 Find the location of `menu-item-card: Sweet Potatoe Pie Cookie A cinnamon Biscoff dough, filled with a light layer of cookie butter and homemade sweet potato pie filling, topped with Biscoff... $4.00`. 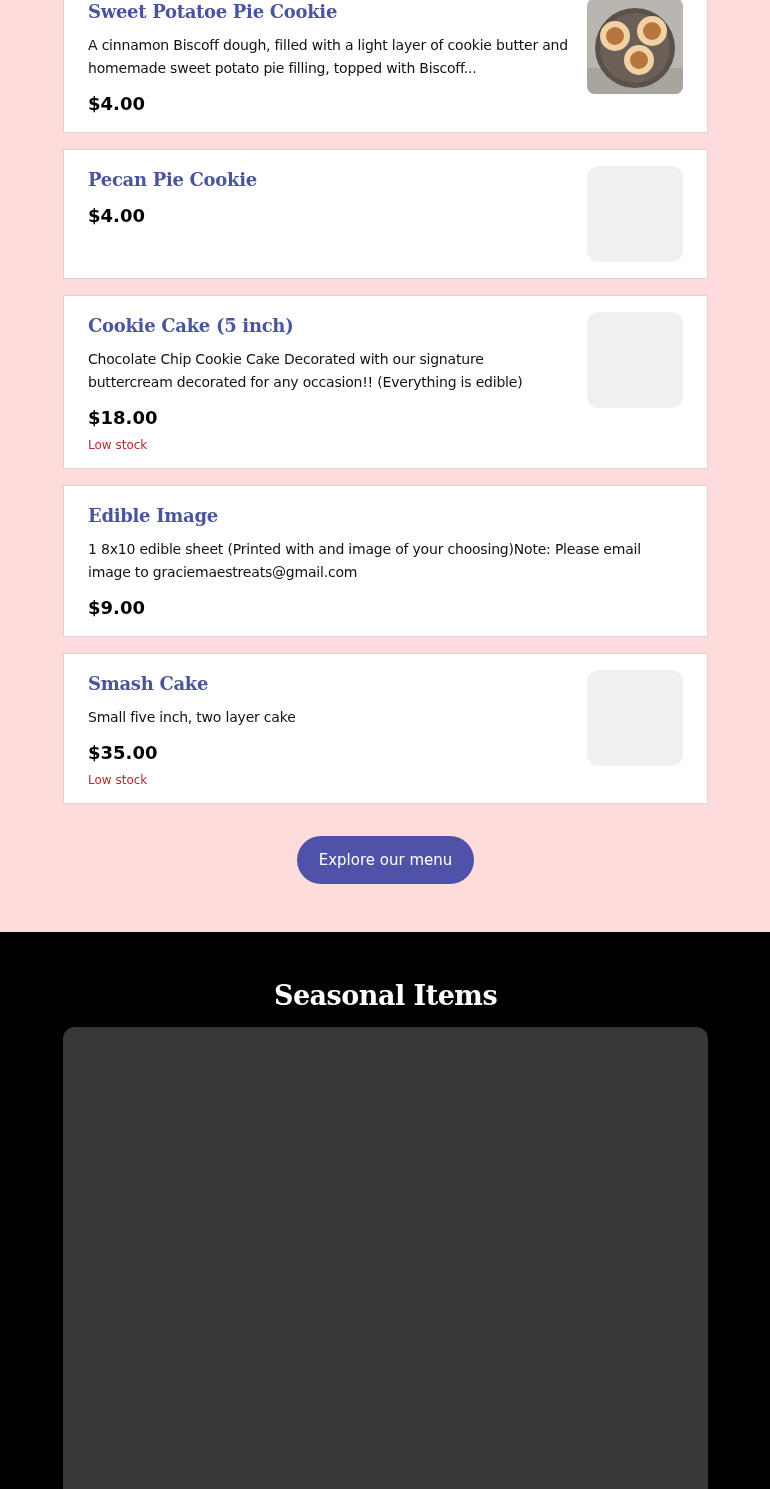

menu-item-card: Sweet Potatoe Pie Cookie A cinnamon Biscoff dough, filled with a light layer of cookie butter and homemade sweet potato pie filling, topped with Biscoff... $4.00 is located at coordinates (385, 66).